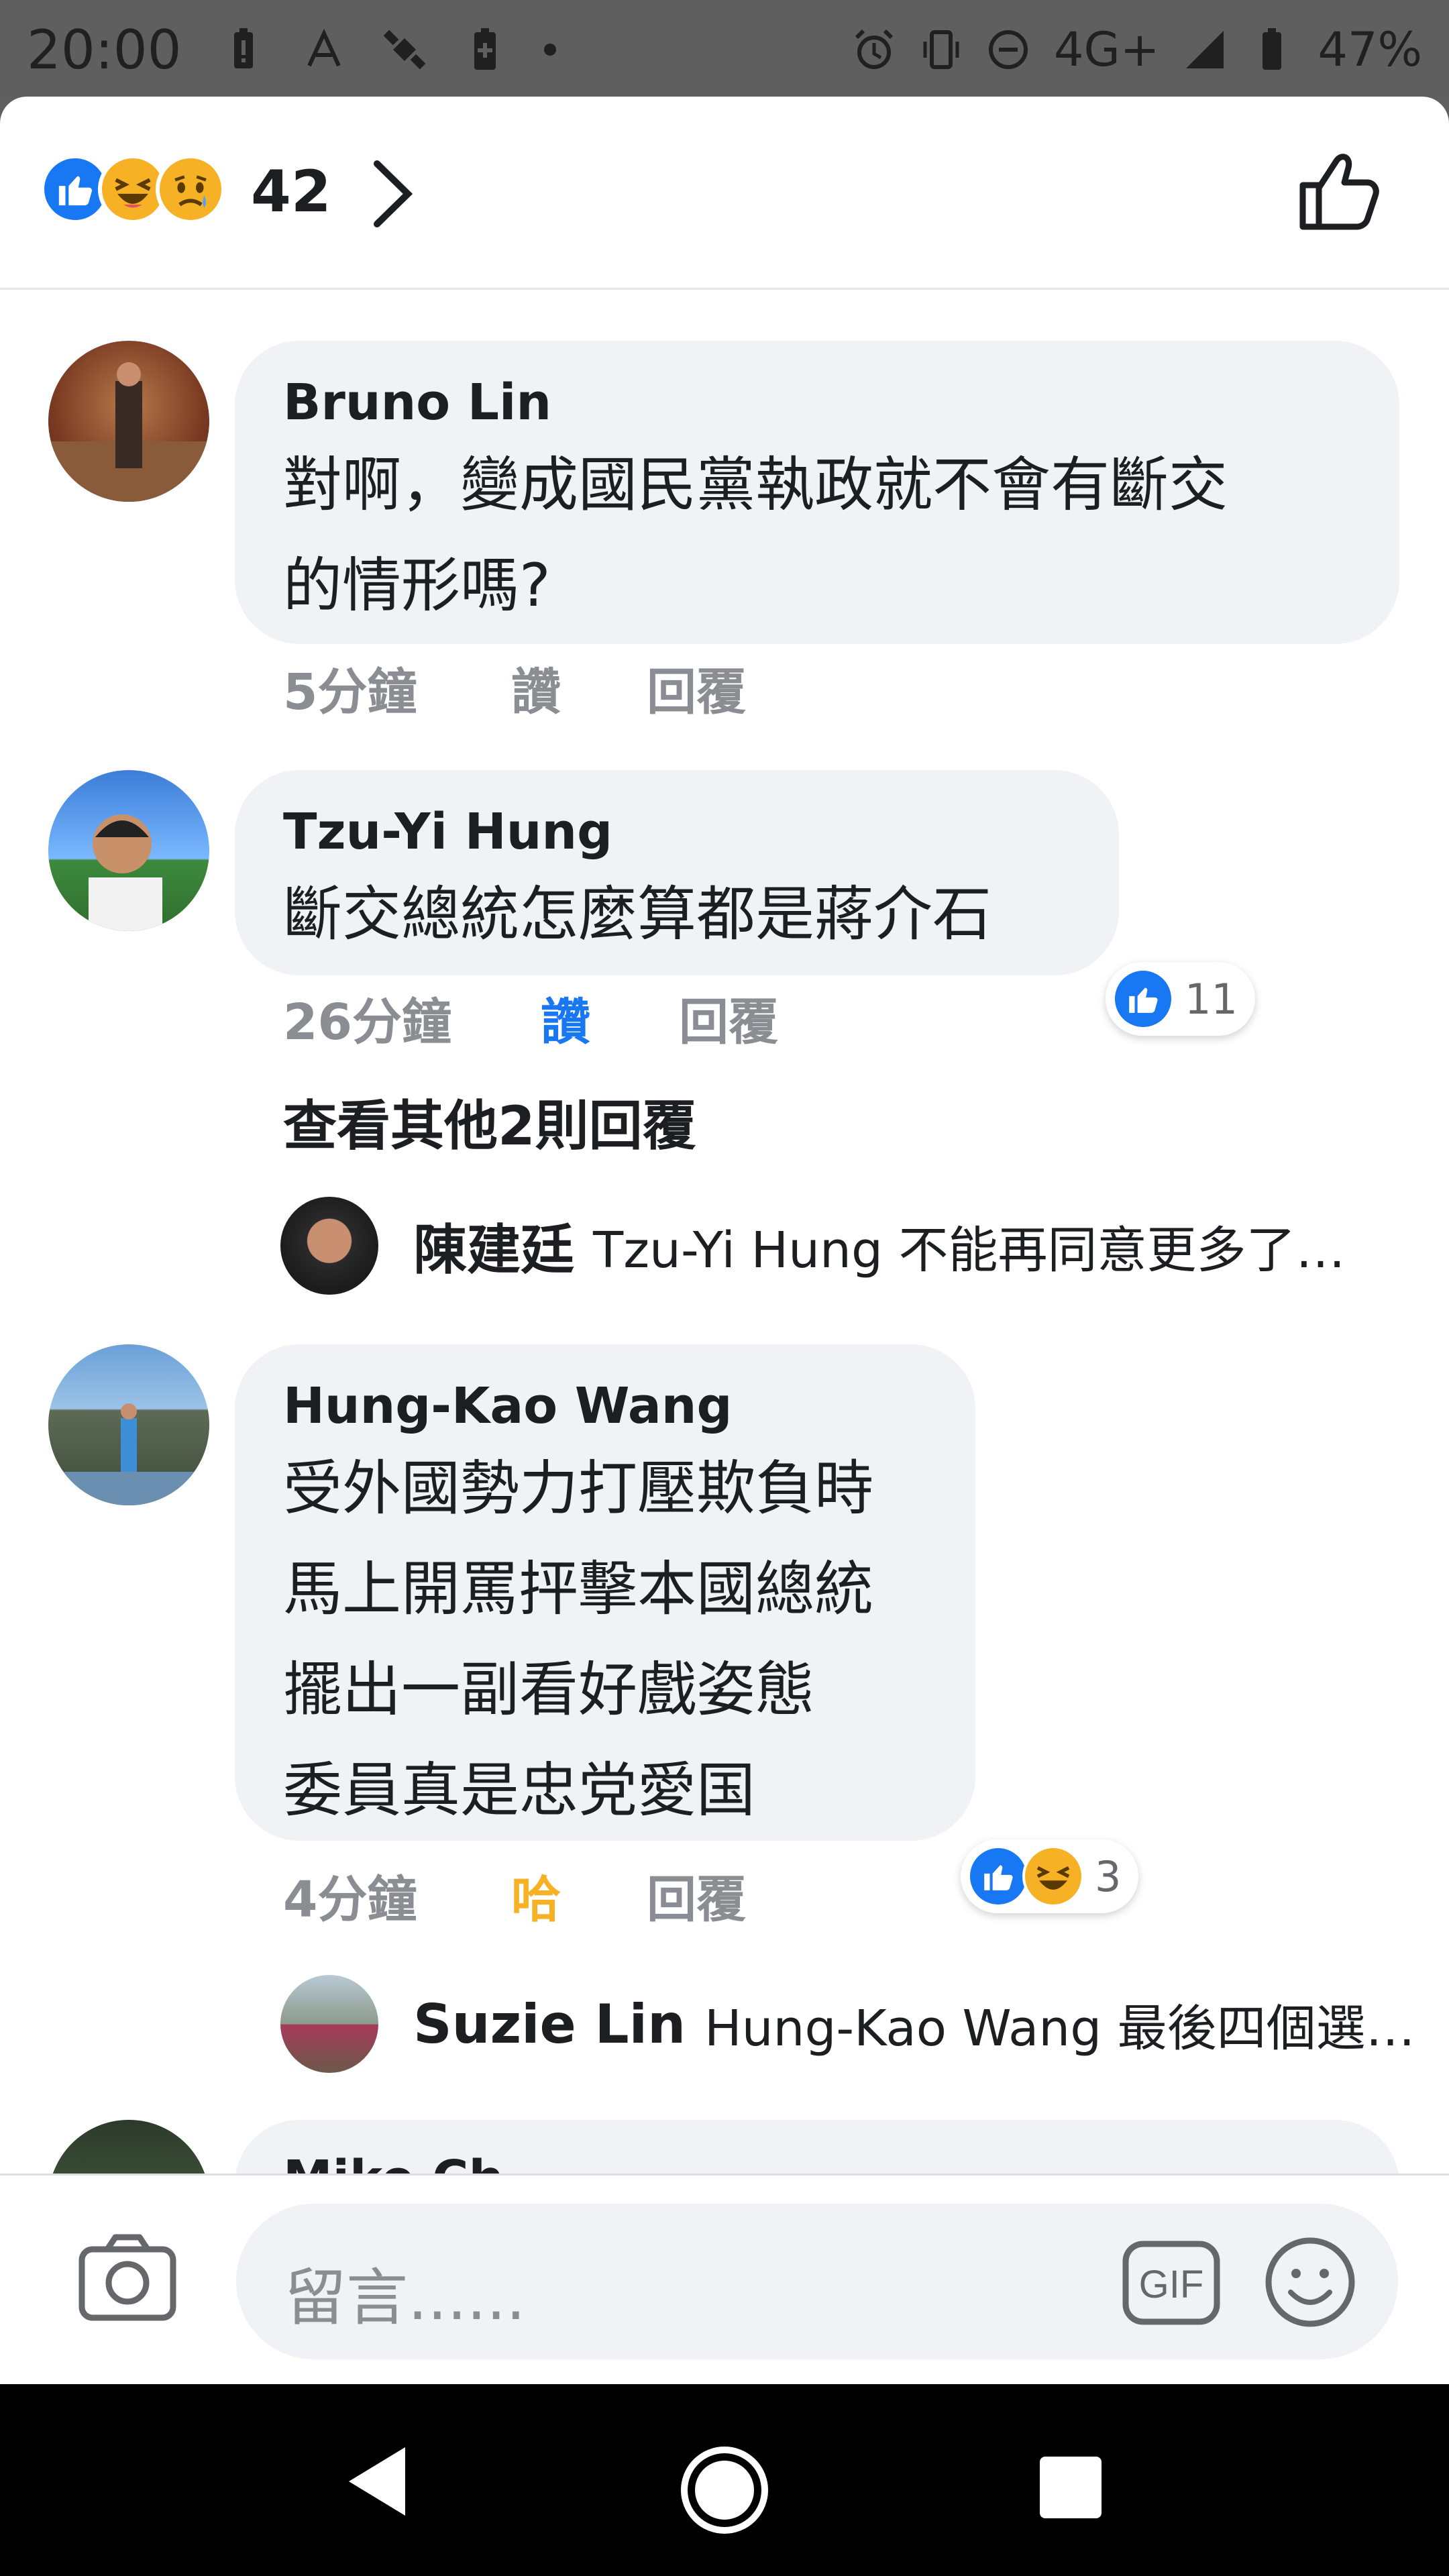 The height and width of the screenshot is (2576, 1449). Describe the element at coordinates (128, 1424) in the screenshot. I see `avatar-hung-kao-wang` at that location.